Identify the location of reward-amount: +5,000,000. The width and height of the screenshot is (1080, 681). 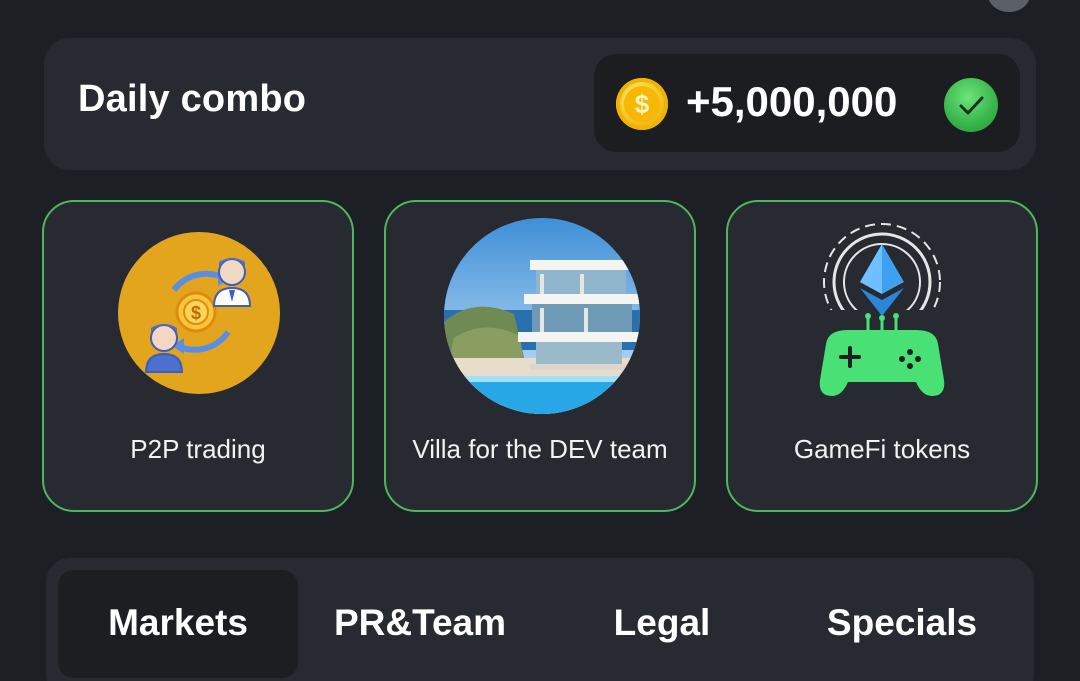
(792, 101).